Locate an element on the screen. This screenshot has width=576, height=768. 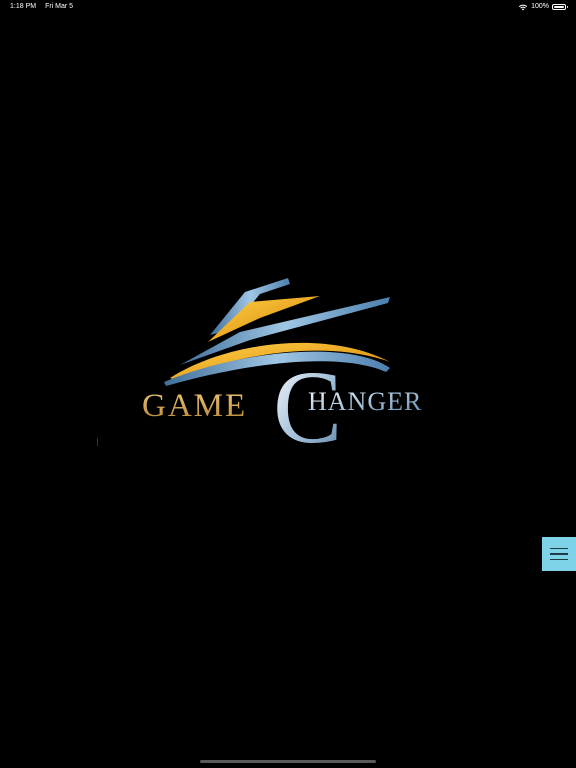
logo-word-hanger: HANGER is located at coordinates (365, 401).